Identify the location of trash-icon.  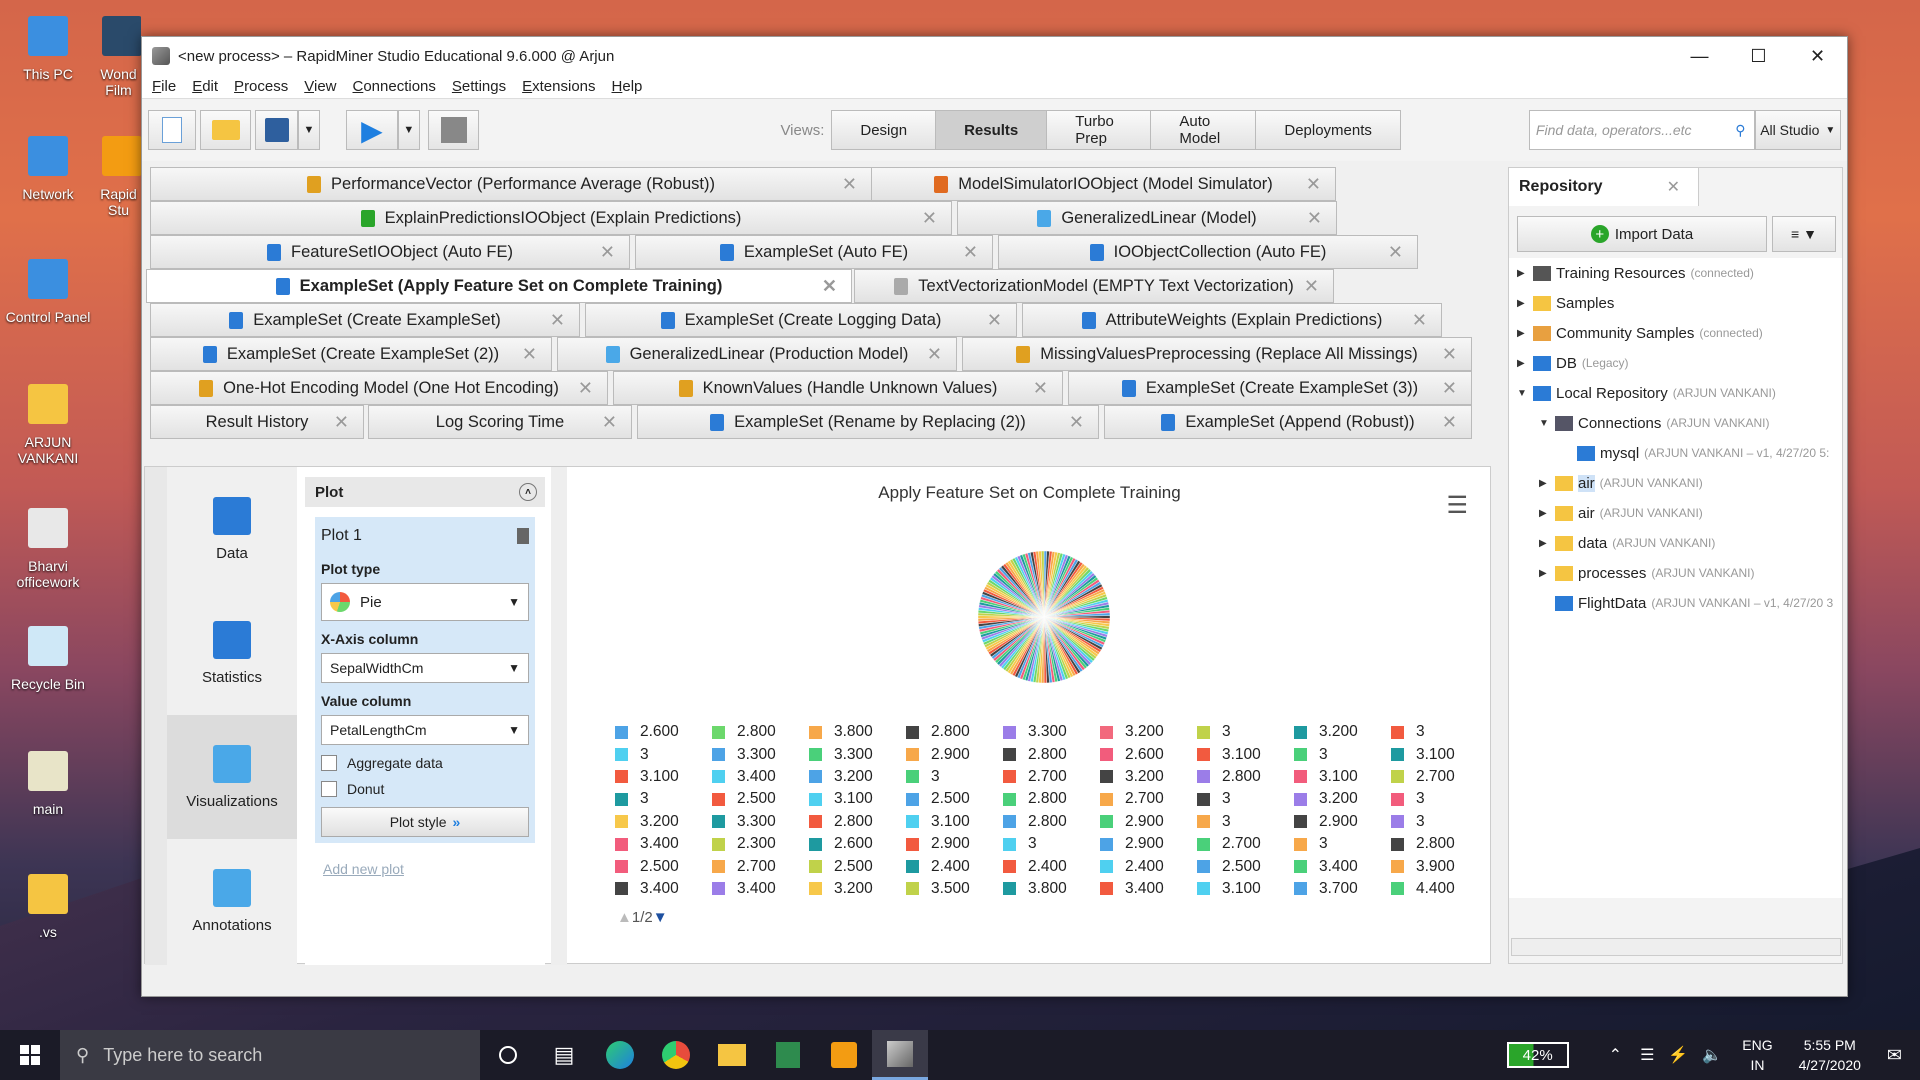
(523, 536).